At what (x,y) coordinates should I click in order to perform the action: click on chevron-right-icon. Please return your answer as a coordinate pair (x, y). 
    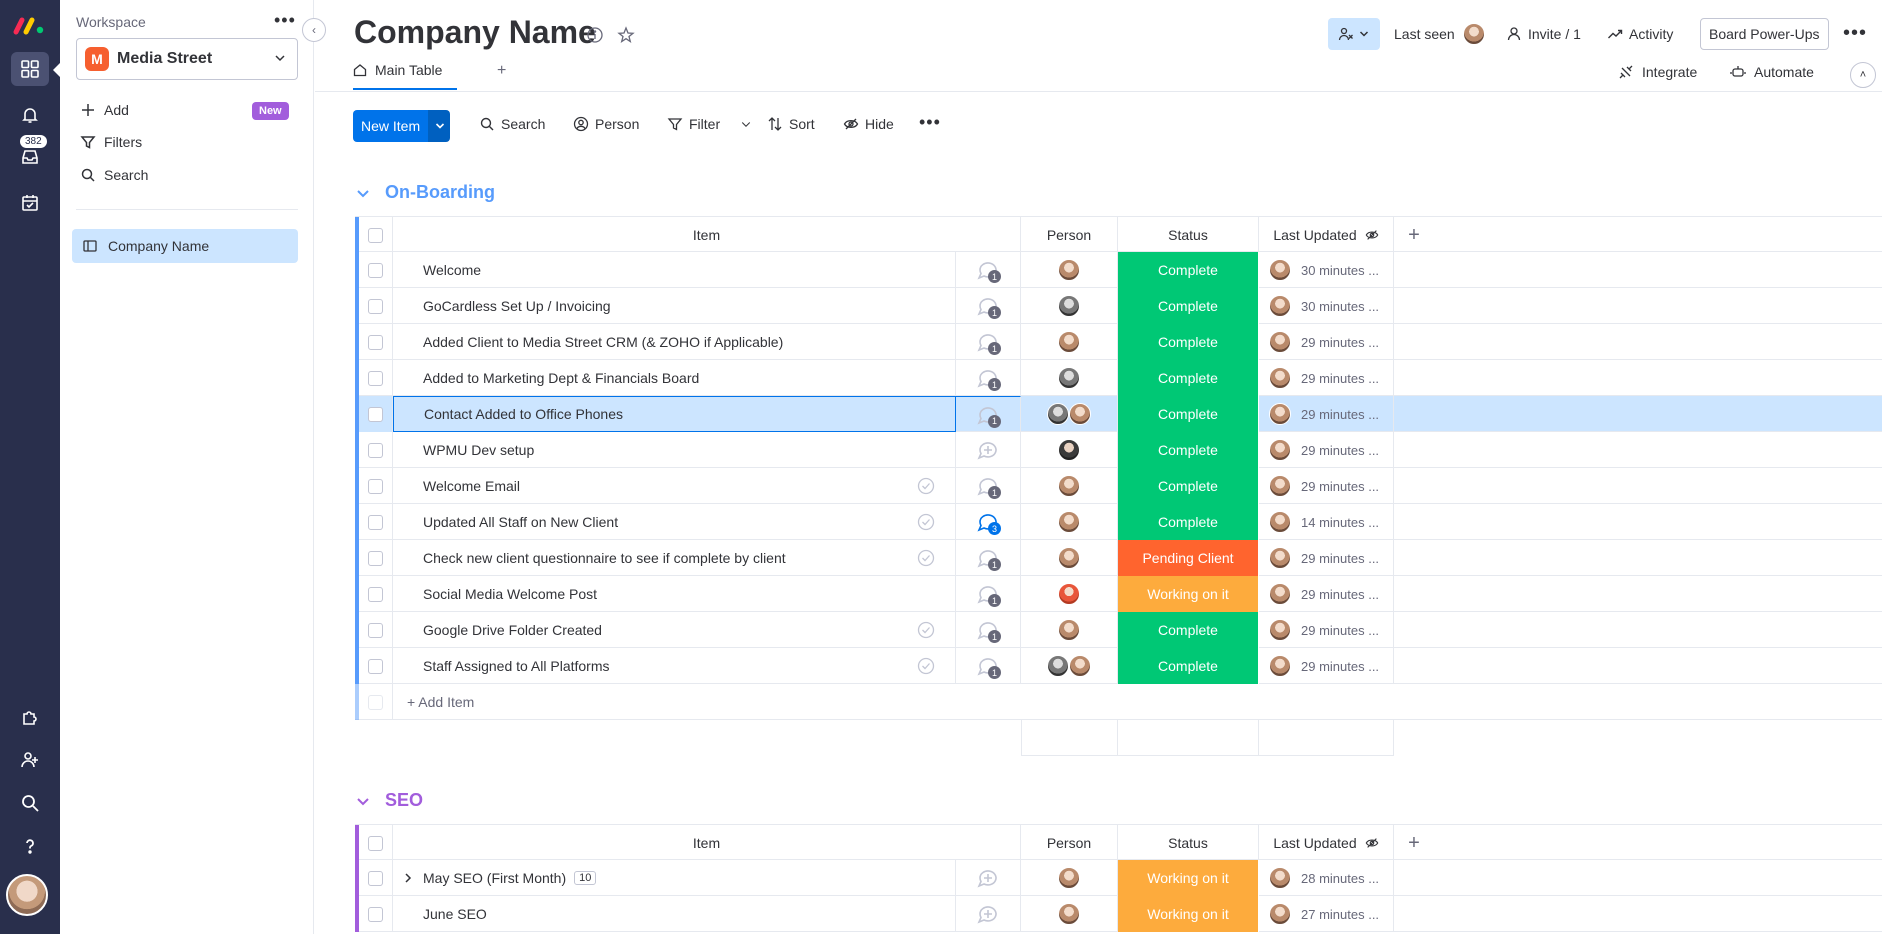
    Looking at the image, I should click on (408, 878).